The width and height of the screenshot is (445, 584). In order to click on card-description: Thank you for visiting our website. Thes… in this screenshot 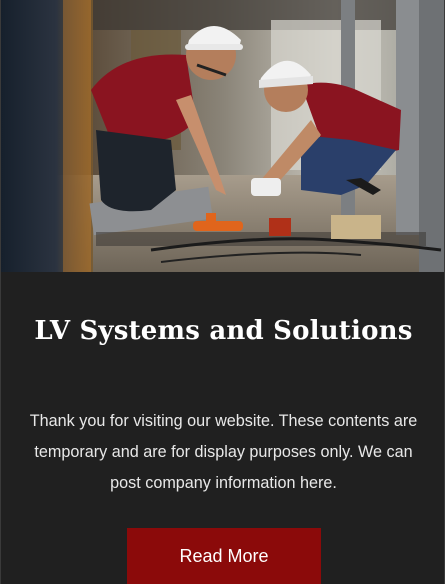, I will do `click(223, 452)`.